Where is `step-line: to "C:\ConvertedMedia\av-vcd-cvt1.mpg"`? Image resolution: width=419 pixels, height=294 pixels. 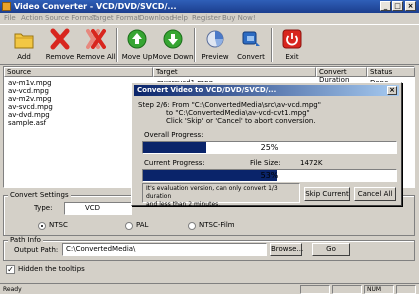
step-line: to "C:\ConvertedMedia\av-vcd-cvt1.mpg" is located at coordinates (238, 113).